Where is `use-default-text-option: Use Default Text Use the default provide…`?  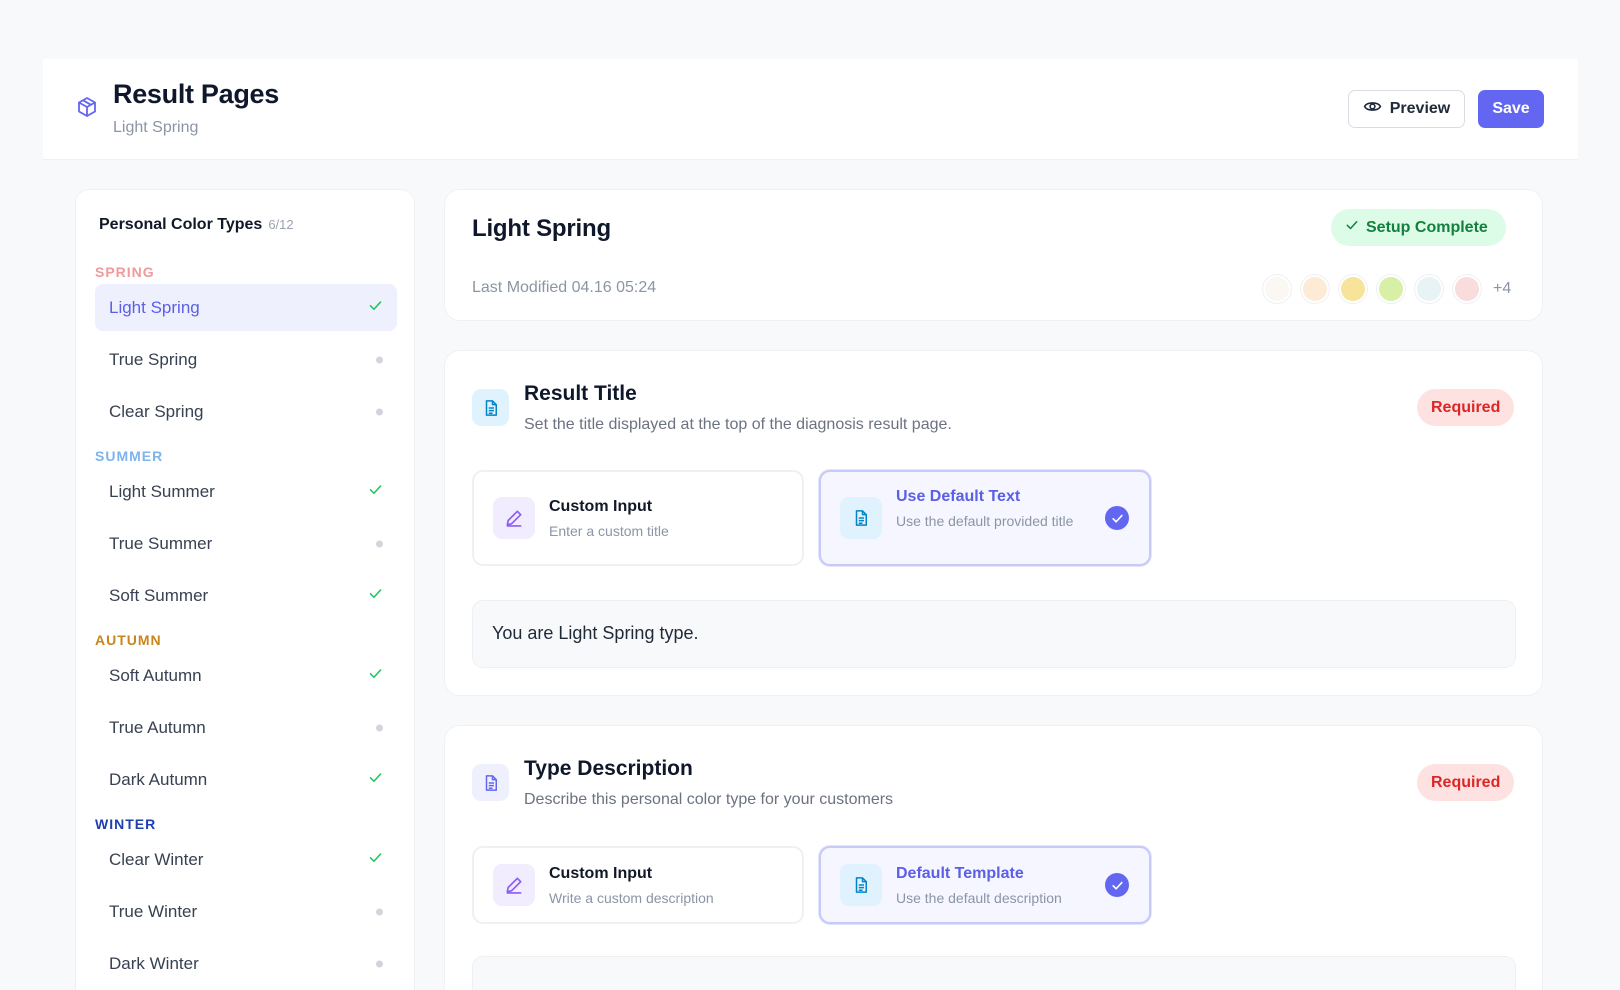 use-default-text-option: Use Default Text Use the default provide… is located at coordinates (985, 518).